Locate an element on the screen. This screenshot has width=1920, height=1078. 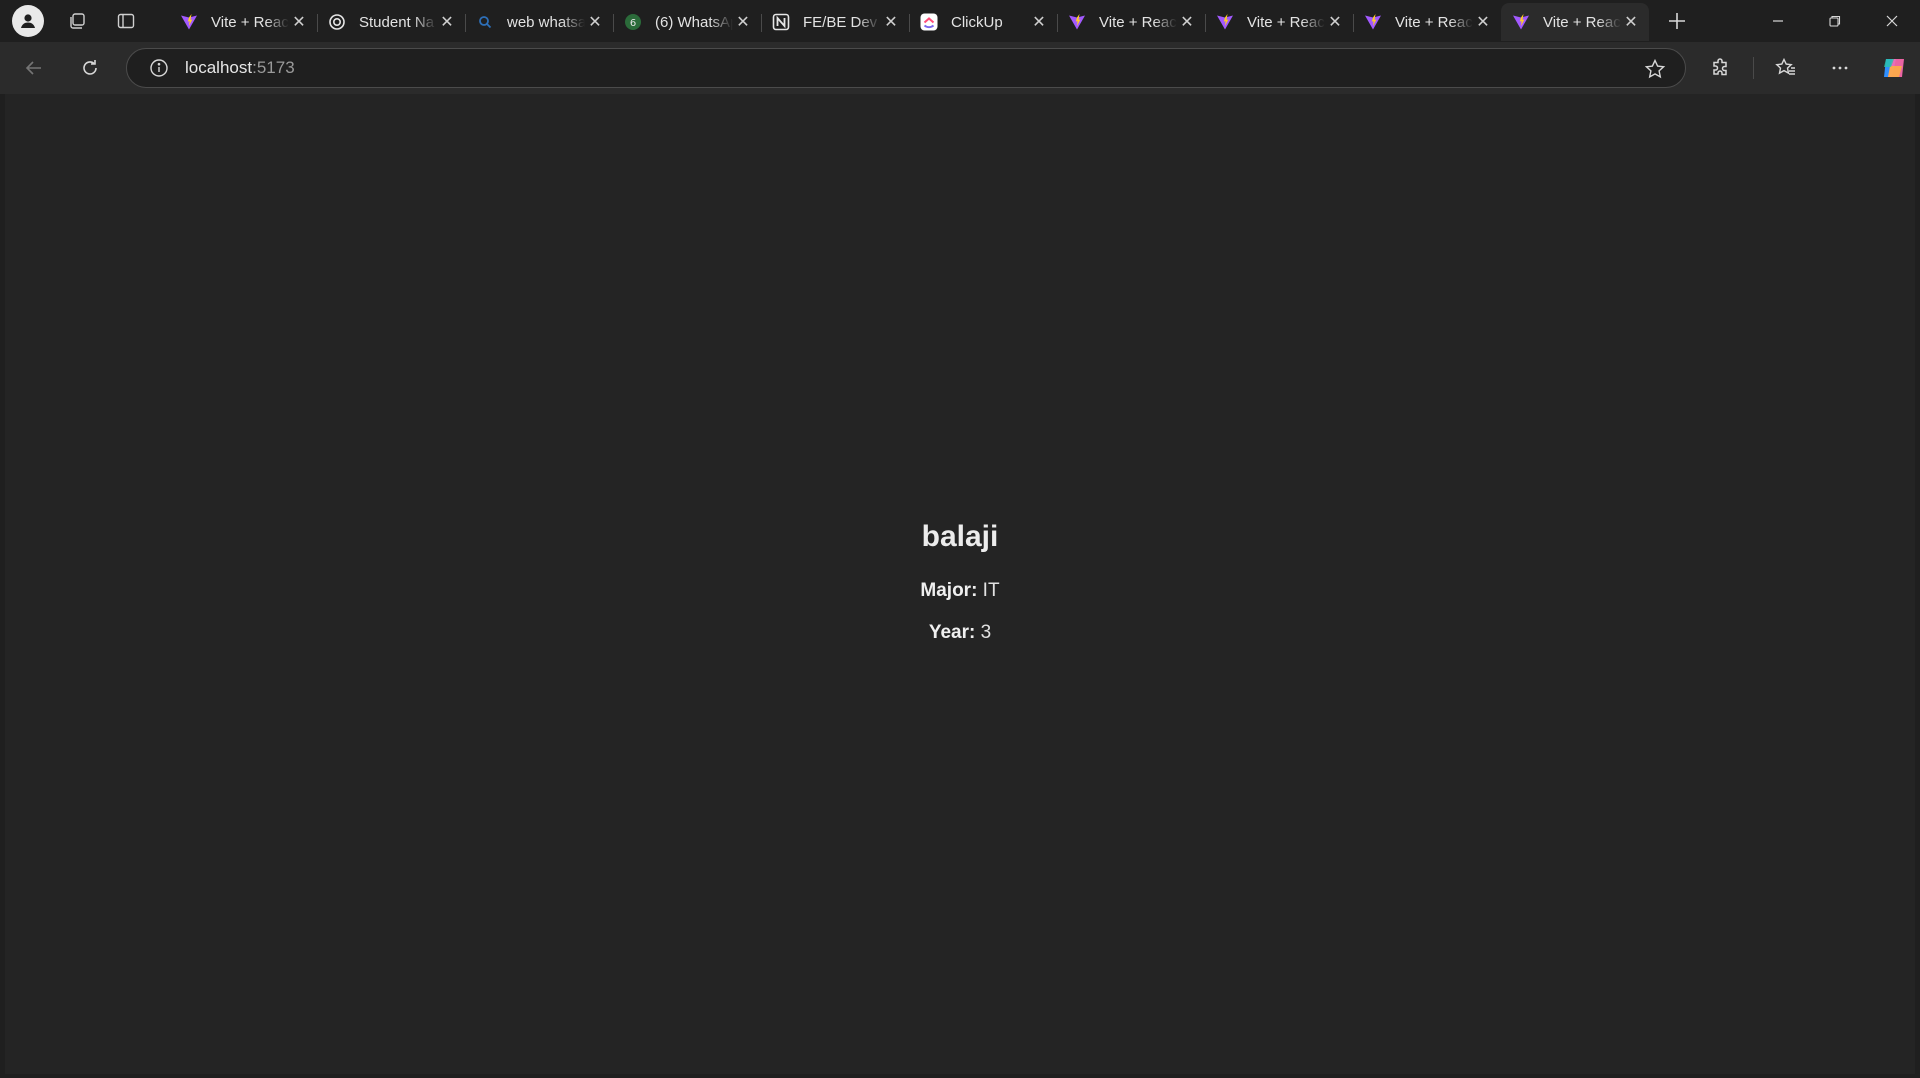
restore-icon is located at coordinates (1834, 21).